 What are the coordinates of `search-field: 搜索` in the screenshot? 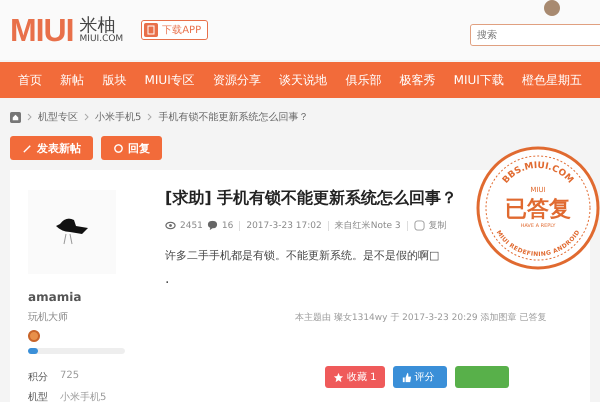 It's located at (535, 35).